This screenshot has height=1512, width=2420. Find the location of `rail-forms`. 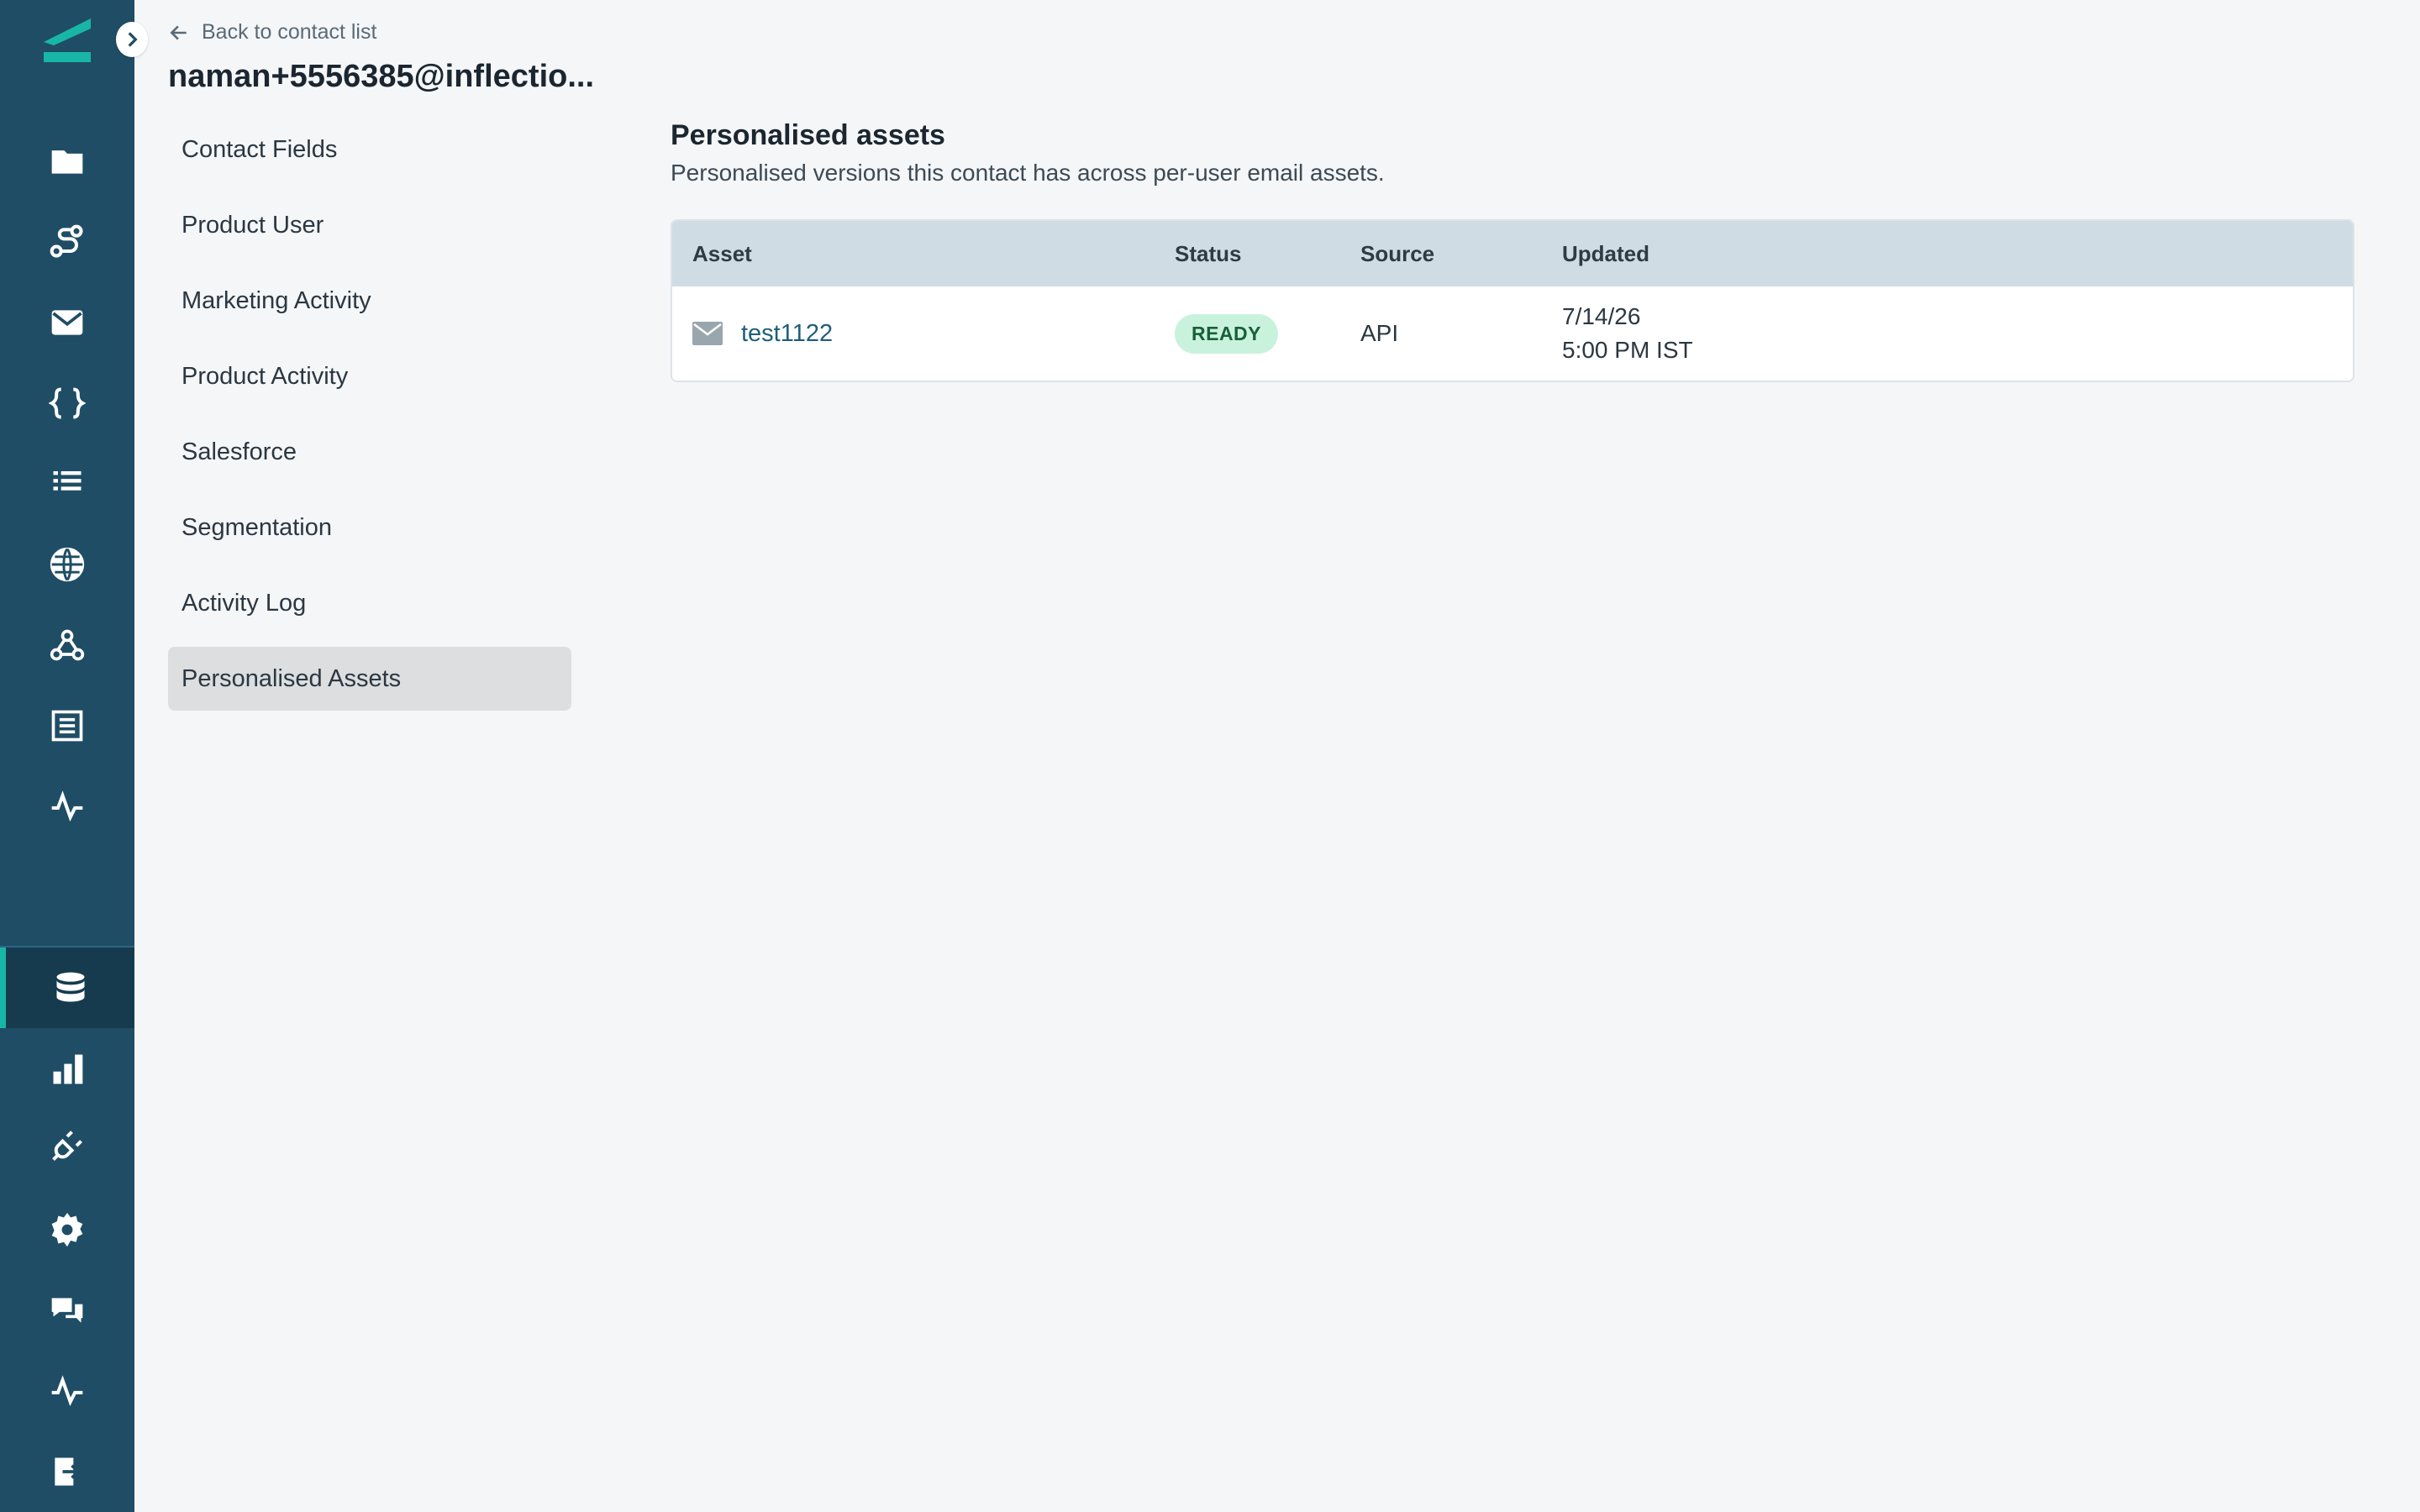

rail-forms is located at coordinates (67, 725).